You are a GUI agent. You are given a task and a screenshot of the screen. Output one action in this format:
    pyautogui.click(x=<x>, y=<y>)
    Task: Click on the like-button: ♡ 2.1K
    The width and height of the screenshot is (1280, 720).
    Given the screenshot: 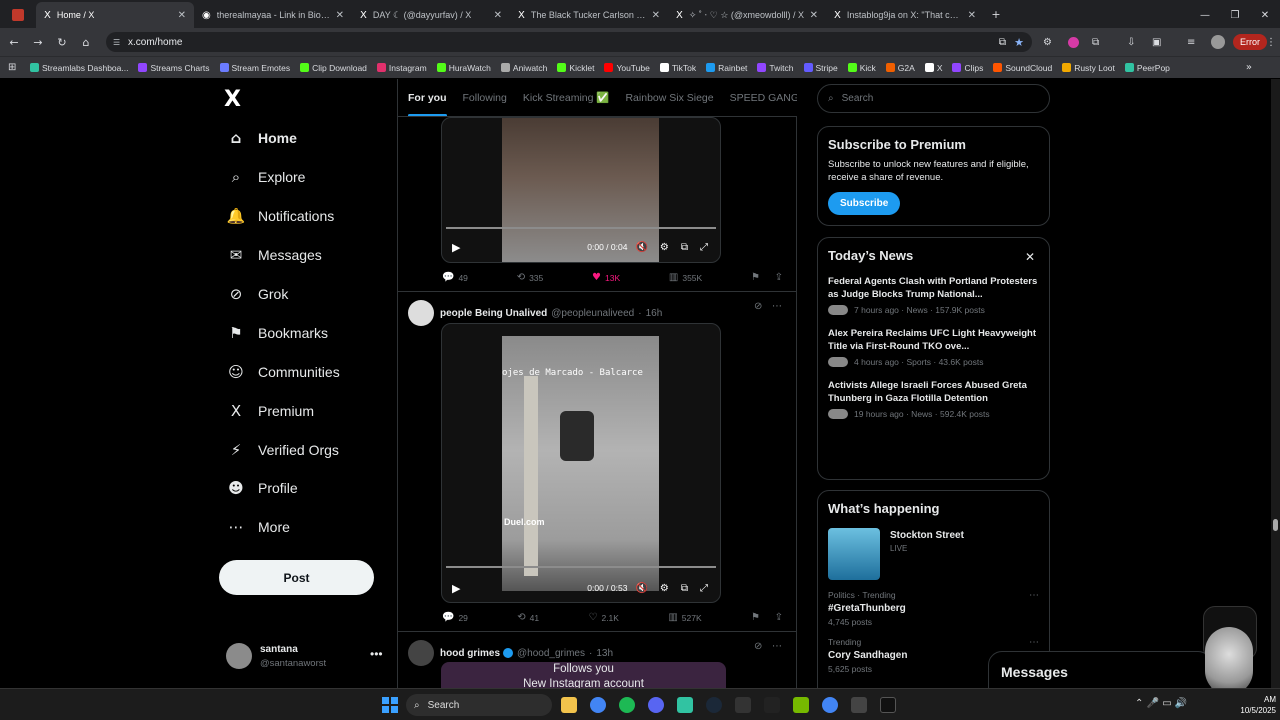 What is the action you would take?
    pyautogui.click(x=604, y=617)
    